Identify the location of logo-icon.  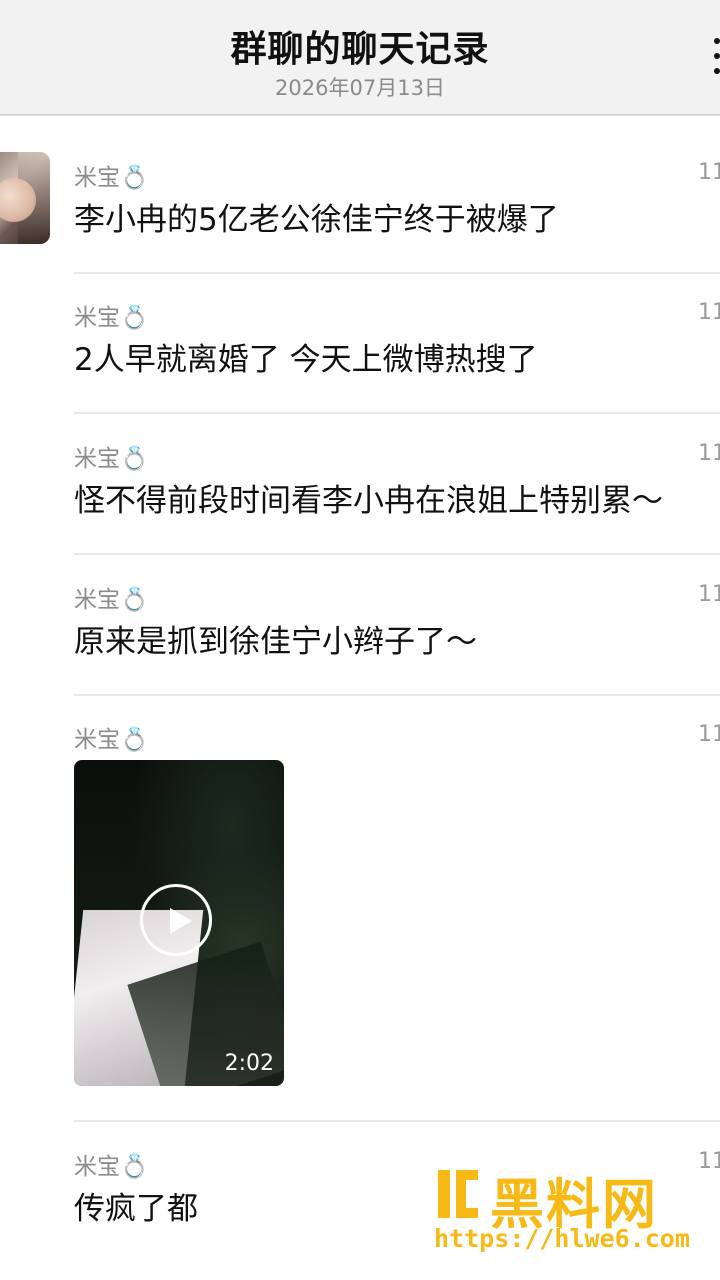
(458, 1194).